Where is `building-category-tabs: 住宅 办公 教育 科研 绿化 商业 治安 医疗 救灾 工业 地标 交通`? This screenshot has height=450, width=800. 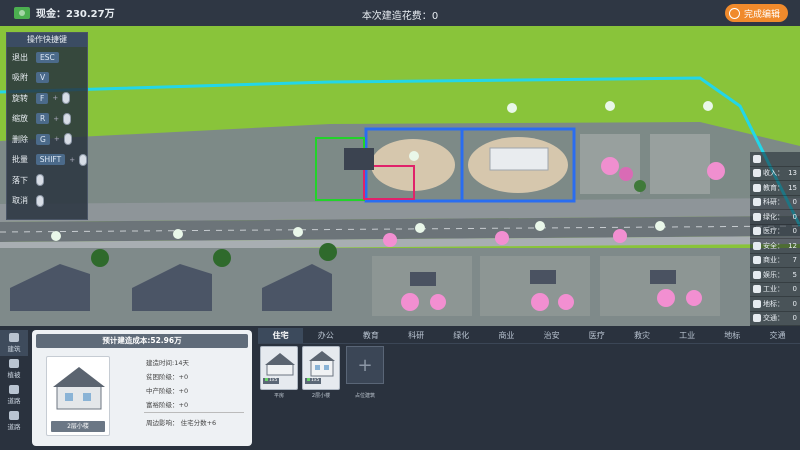 building-category-tabs: 住宅 办公 教育 科研 绿化 商业 治安 医疗 救灾 工业 地标 交通 is located at coordinates (529, 336).